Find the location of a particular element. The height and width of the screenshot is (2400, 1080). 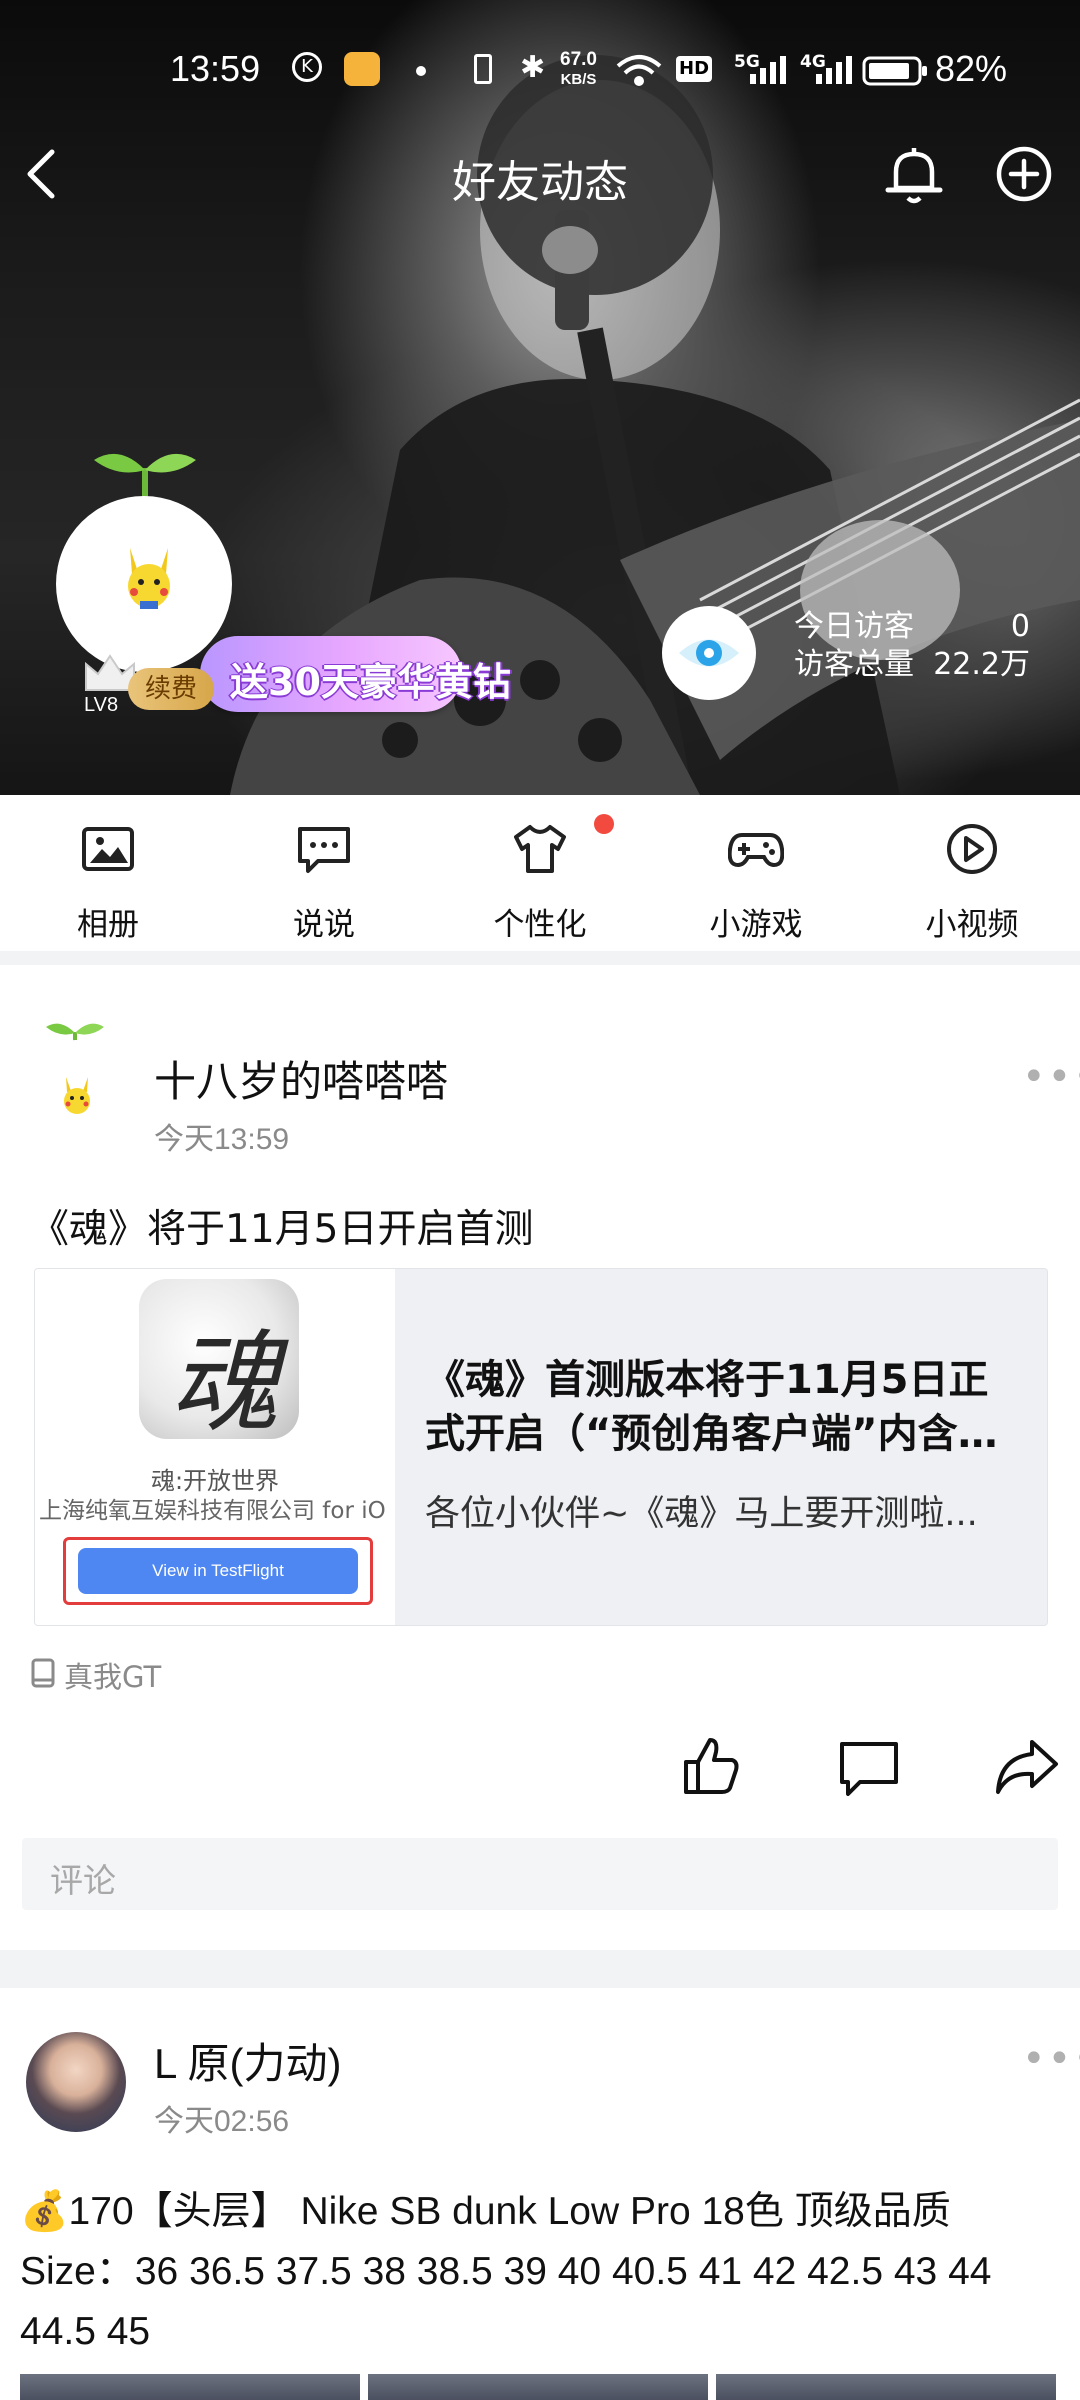

vip-promo-banner: 送30天豪华黄钻 is located at coordinates (355, 674).